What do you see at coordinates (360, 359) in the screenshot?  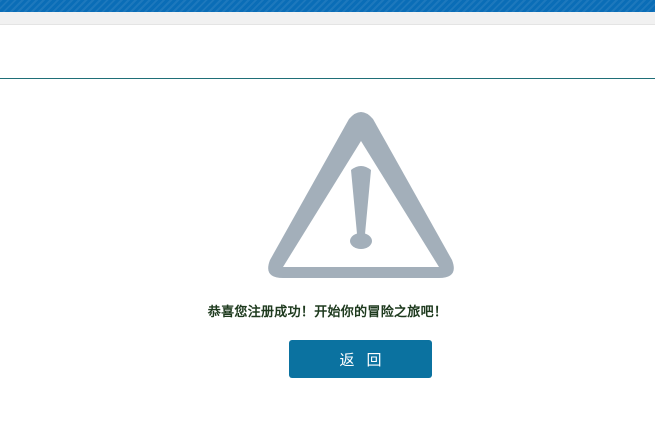 I see `back-button: 返回` at bounding box center [360, 359].